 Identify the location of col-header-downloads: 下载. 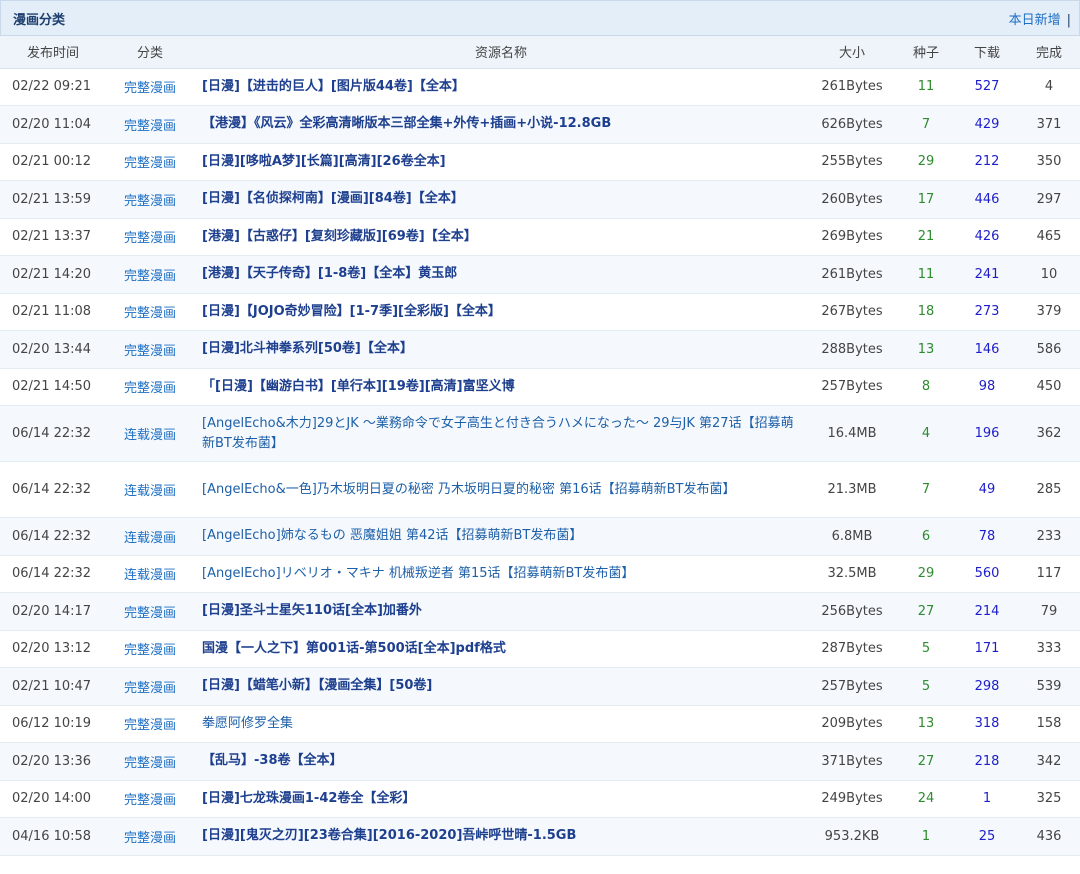
(987, 52).